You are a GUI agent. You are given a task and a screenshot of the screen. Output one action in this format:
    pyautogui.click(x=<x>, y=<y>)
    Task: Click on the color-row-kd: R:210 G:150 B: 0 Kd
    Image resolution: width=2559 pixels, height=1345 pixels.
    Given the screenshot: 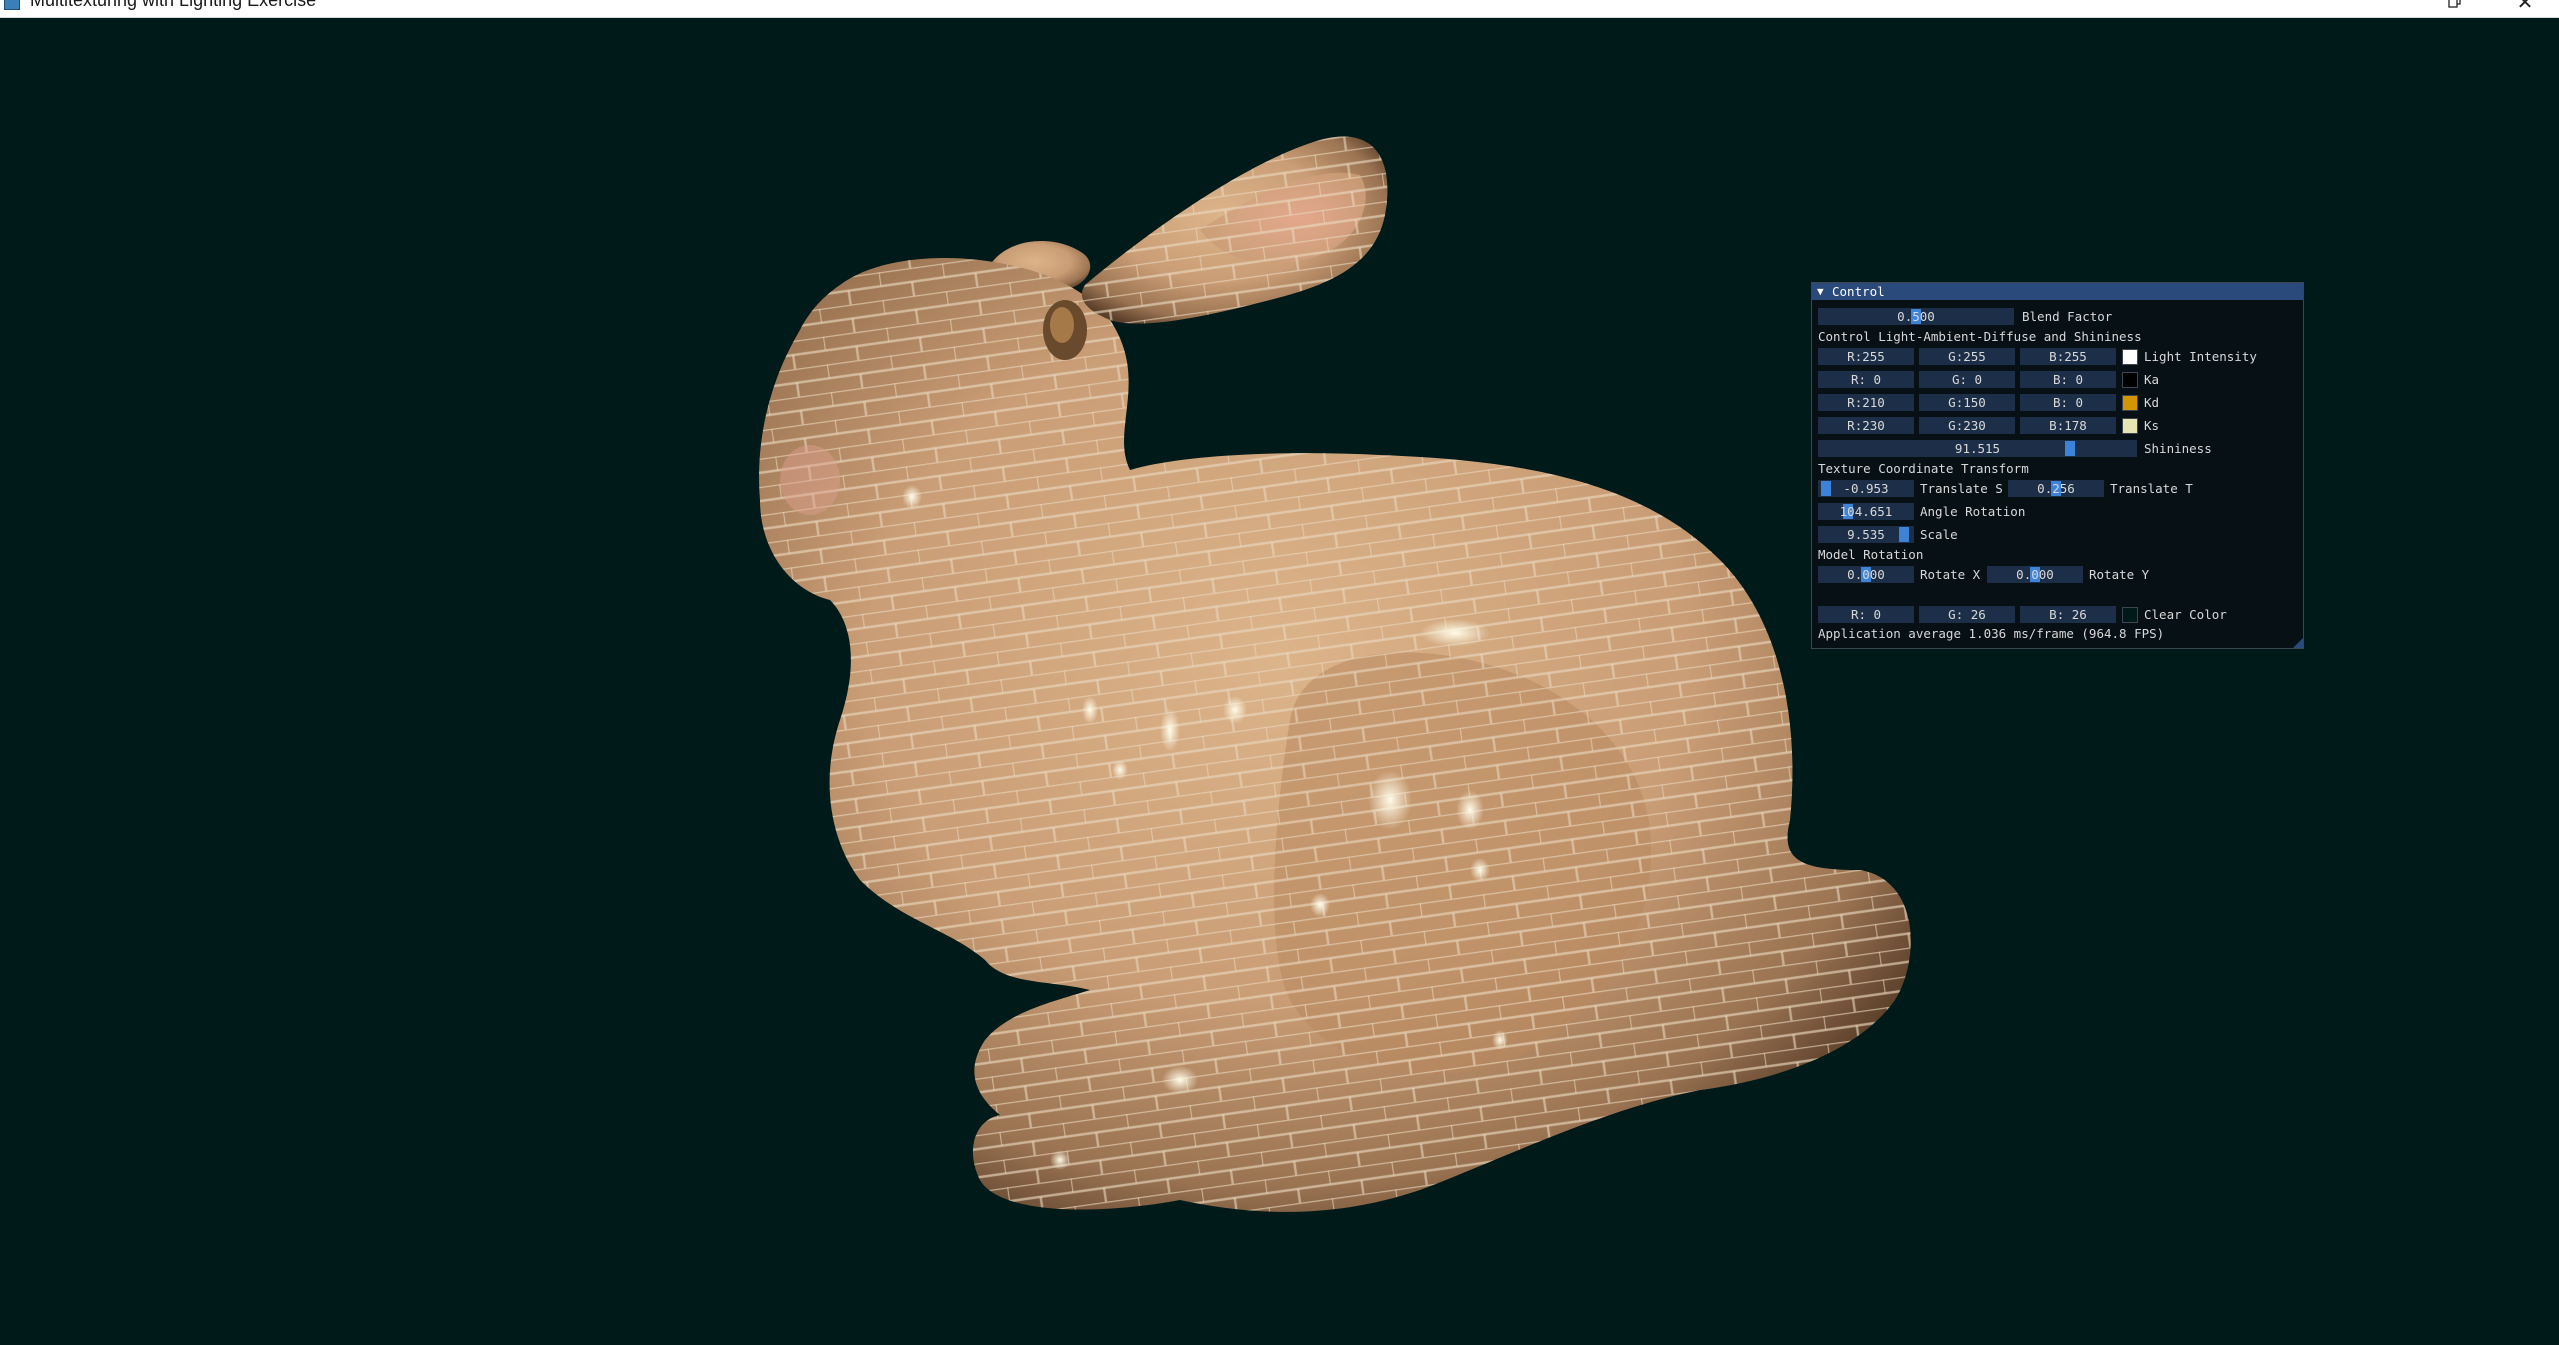 What is the action you would take?
    pyautogui.click(x=2057, y=403)
    